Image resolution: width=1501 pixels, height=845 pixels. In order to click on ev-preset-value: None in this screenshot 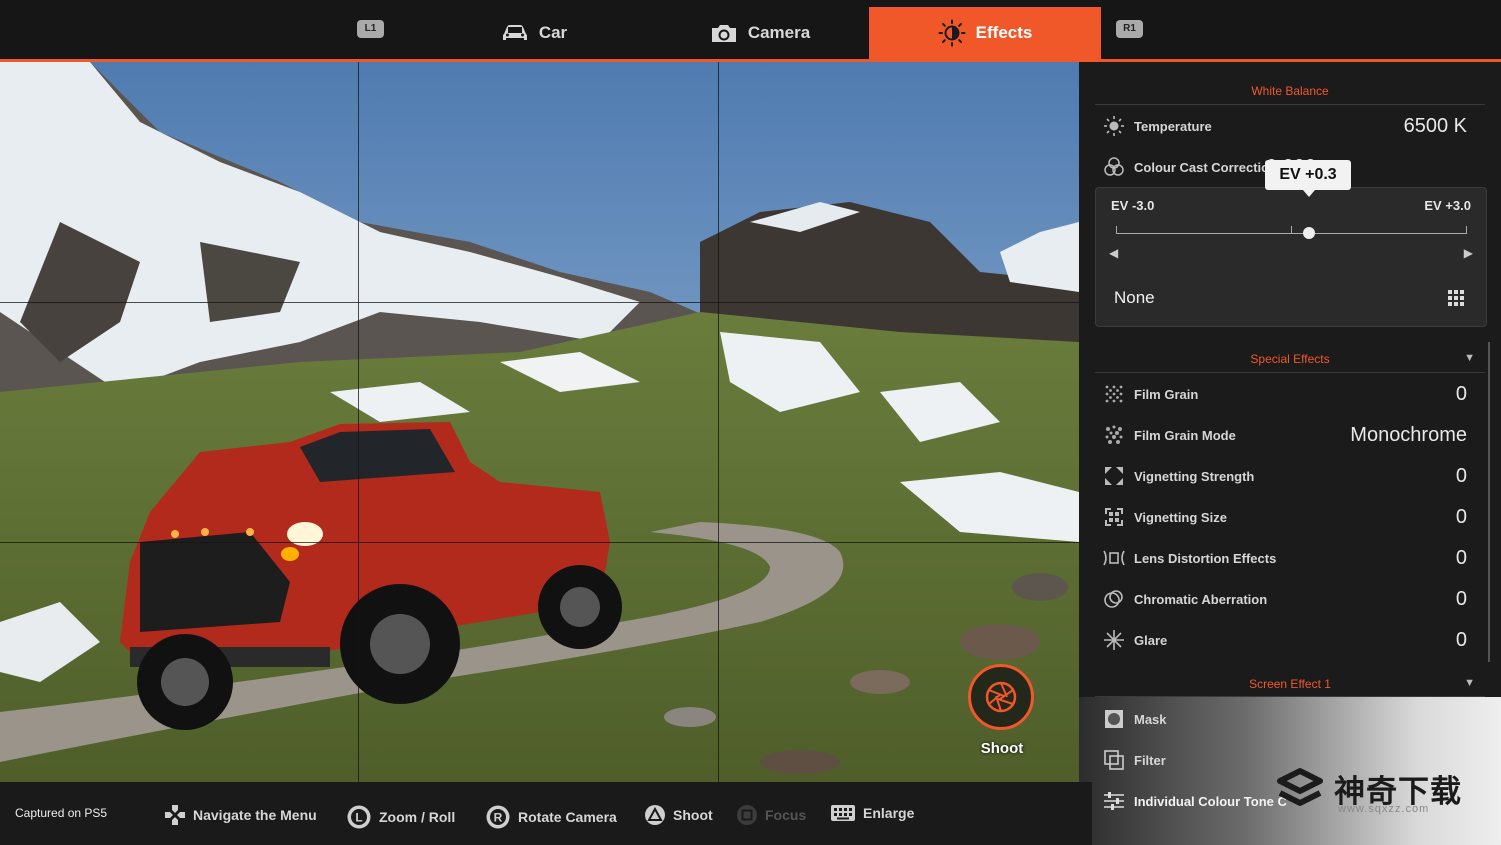, I will do `click(1134, 298)`.